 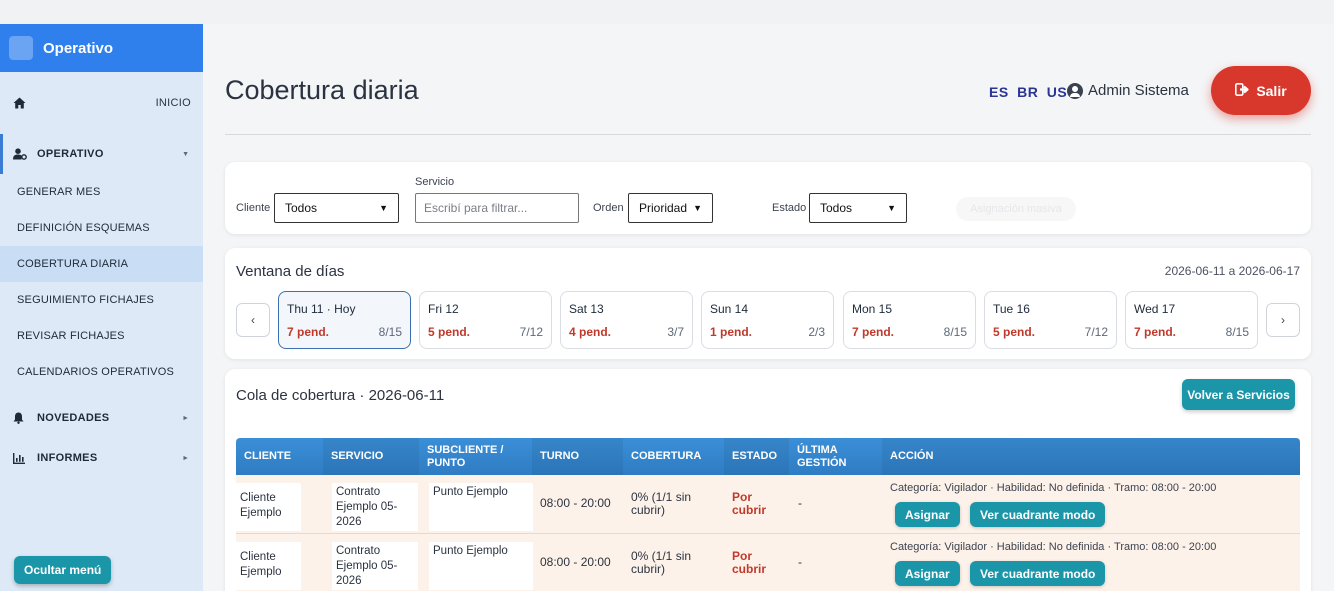 What do you see at coordinates (20, 418) in the screenshot?
I see `bell-icon` at bounding box center [20, 418].